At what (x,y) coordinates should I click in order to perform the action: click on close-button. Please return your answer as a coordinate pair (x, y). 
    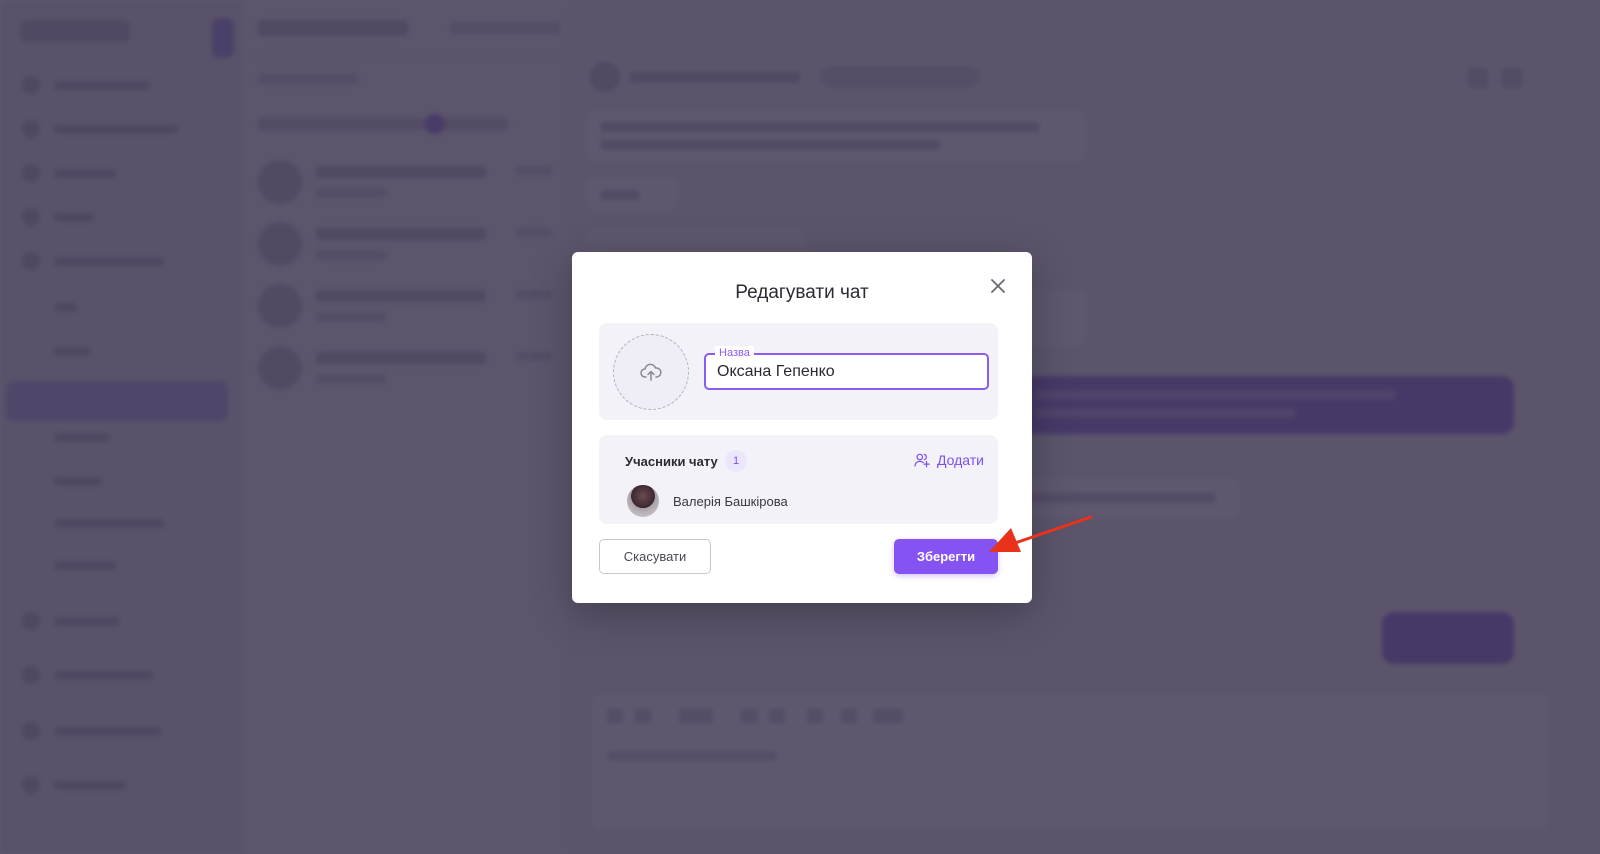
    Looking at the image, I should click on (998, 286).